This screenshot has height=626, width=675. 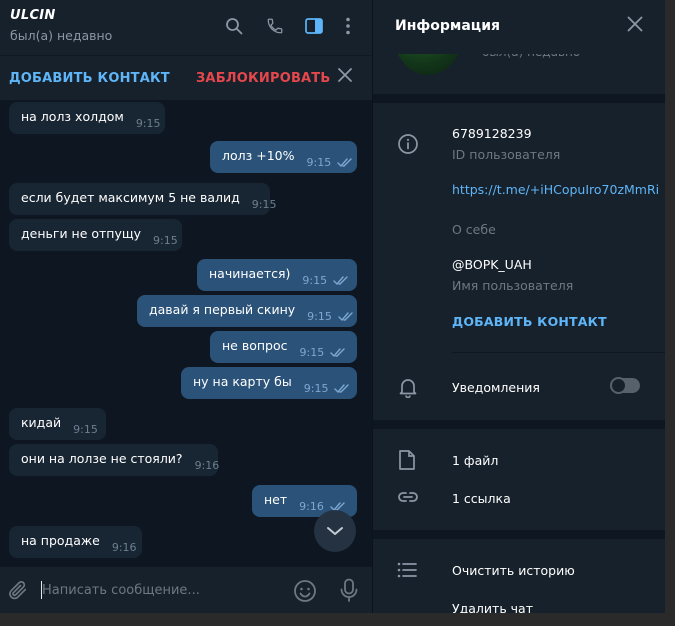 What do you see at coordinates (81, 233) in the screenshot?
I see `message-text: деньги не отпущу` at bounding box center [81, 233].